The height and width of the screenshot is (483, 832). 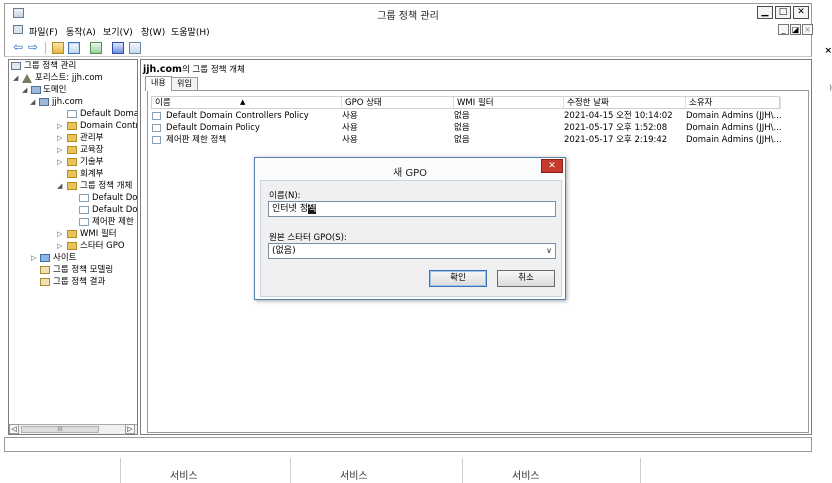 I want to click on tree-label: Default Dom, so click(x=115, y=210).